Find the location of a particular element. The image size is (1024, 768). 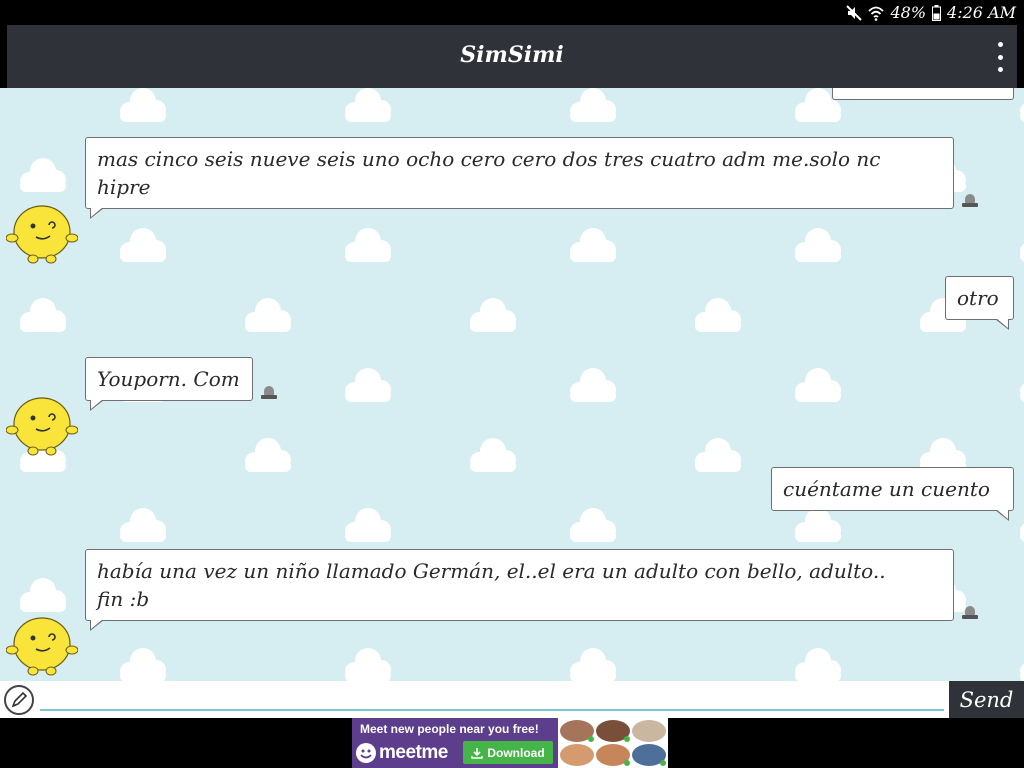

overflow-menu-icon is located at coordinates (1000, 57).